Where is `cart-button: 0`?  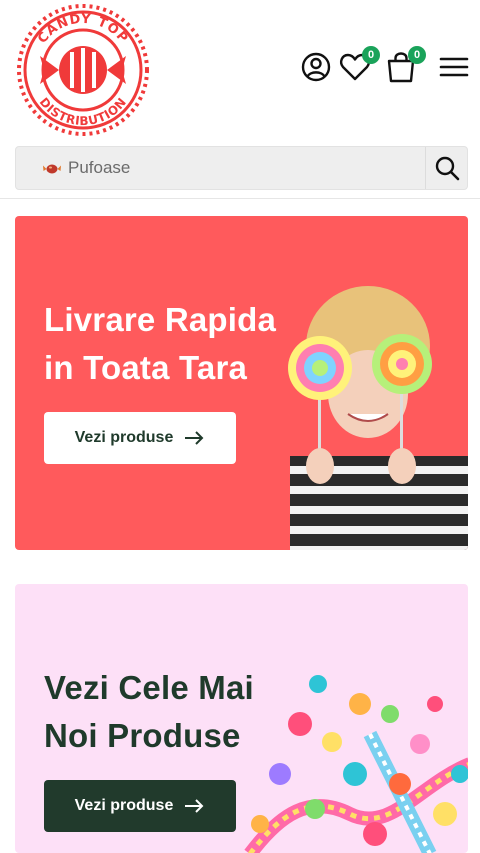
cart-button: 0 is located at coordinates (405, 65).